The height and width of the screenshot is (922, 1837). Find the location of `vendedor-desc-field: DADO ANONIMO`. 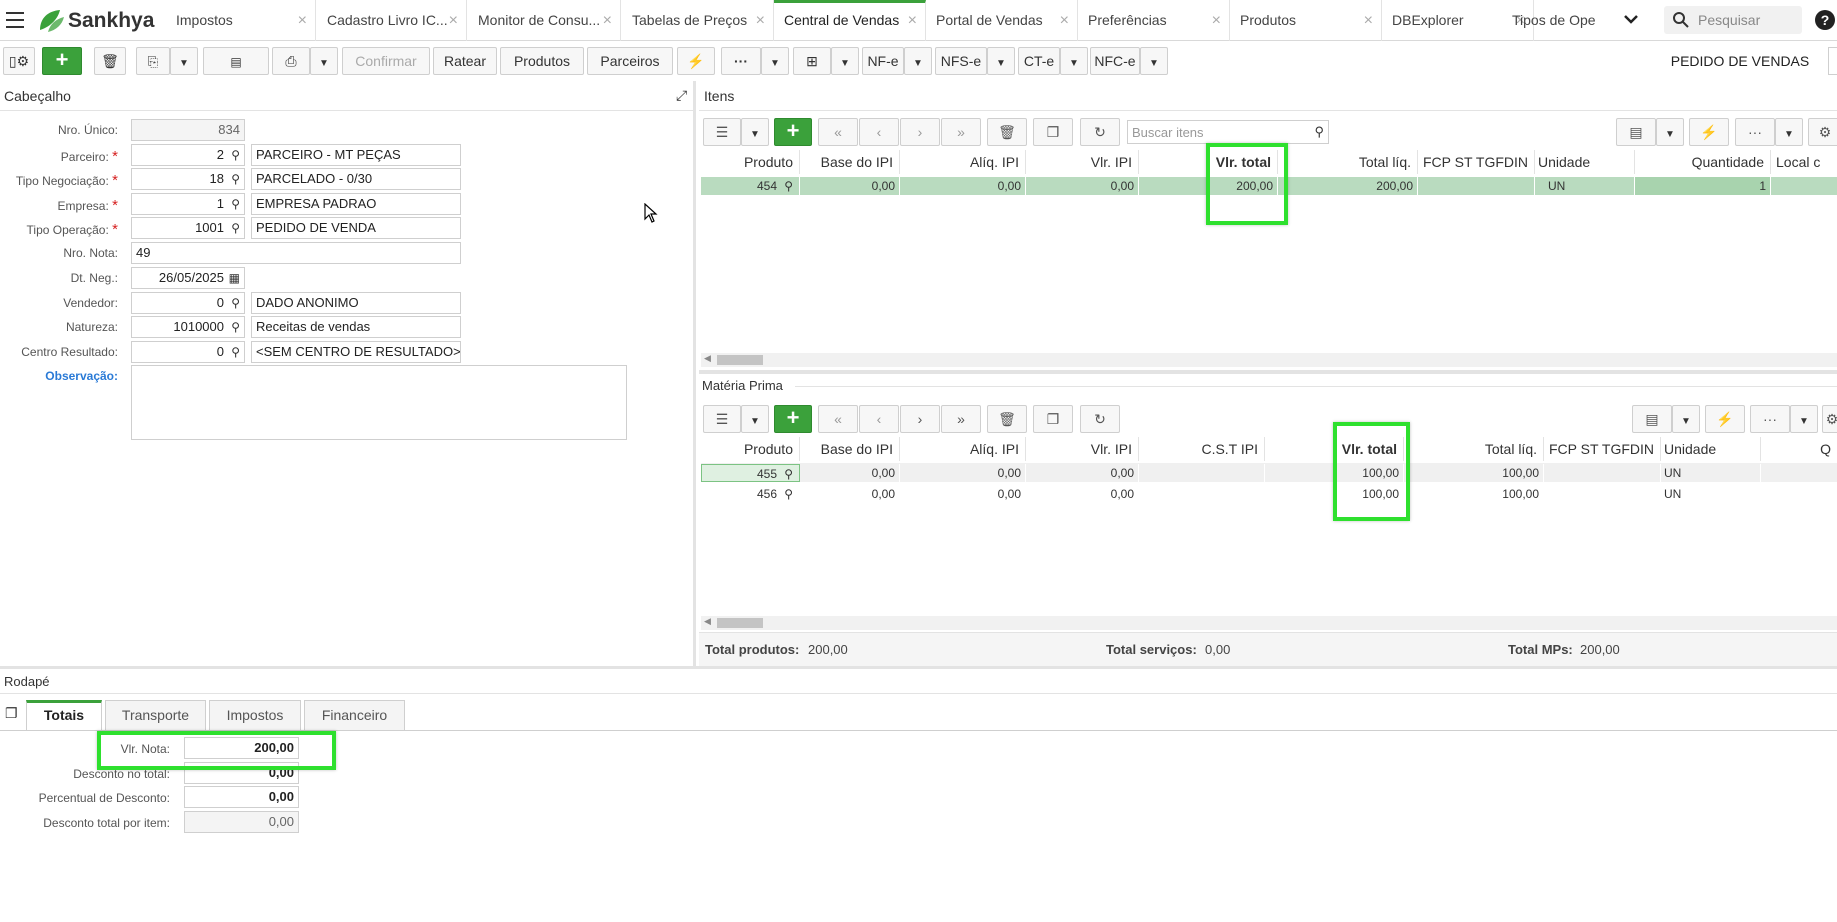

vendedor-desc-field: DADO ANONIMO is located at coordinates (356, 303).